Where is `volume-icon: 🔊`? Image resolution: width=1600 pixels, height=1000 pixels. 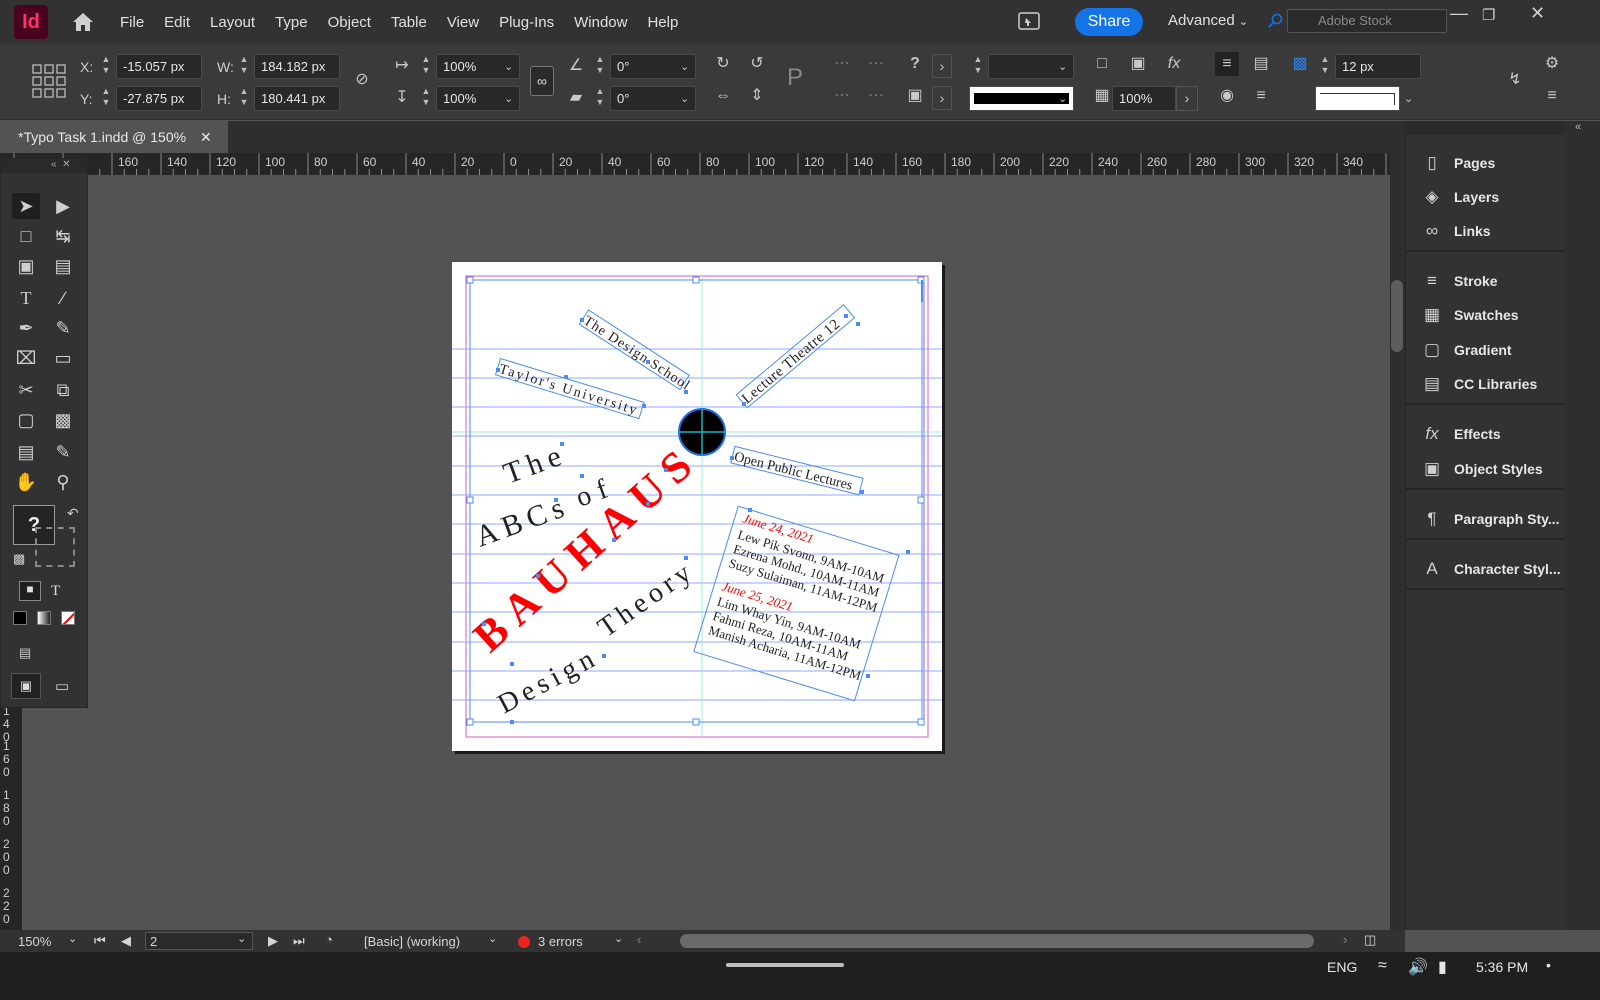 volume-icon: 🔊 is located at coordinates (1418, 967).